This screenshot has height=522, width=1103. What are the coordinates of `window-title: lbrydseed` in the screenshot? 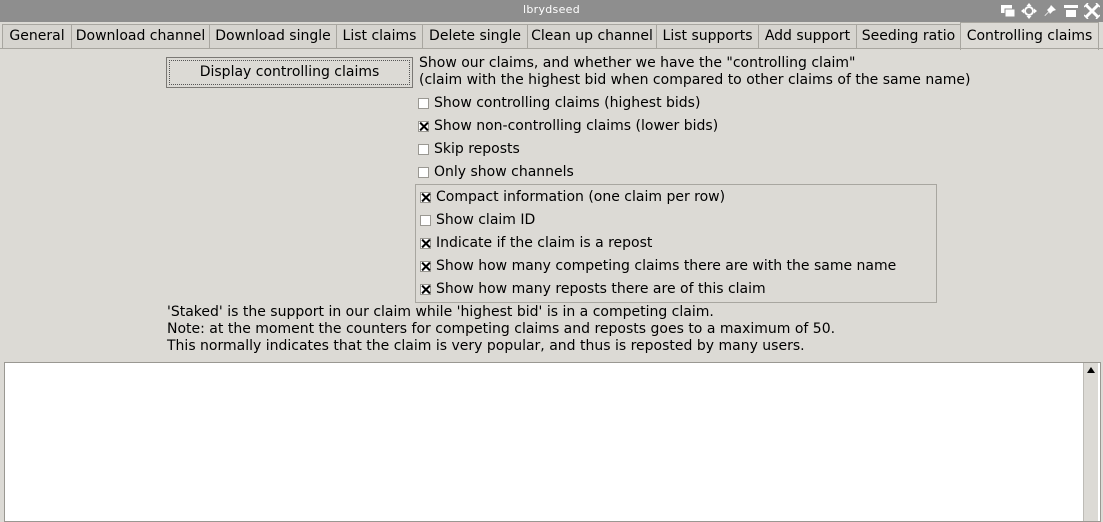 It's located at (551, 9).